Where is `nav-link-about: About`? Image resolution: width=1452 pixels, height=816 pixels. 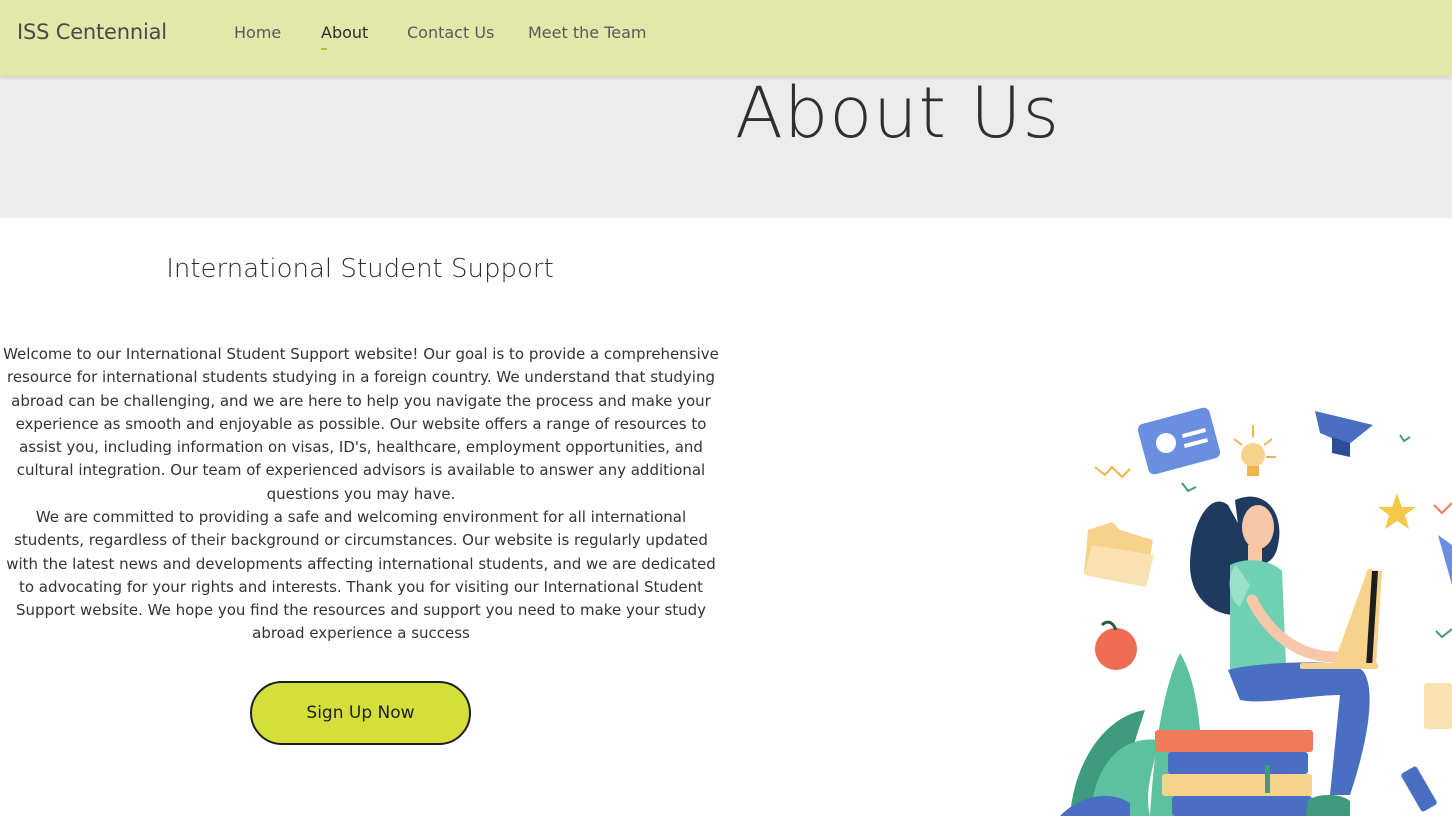 nav-link-about: About is located at coordinates (344, 32).